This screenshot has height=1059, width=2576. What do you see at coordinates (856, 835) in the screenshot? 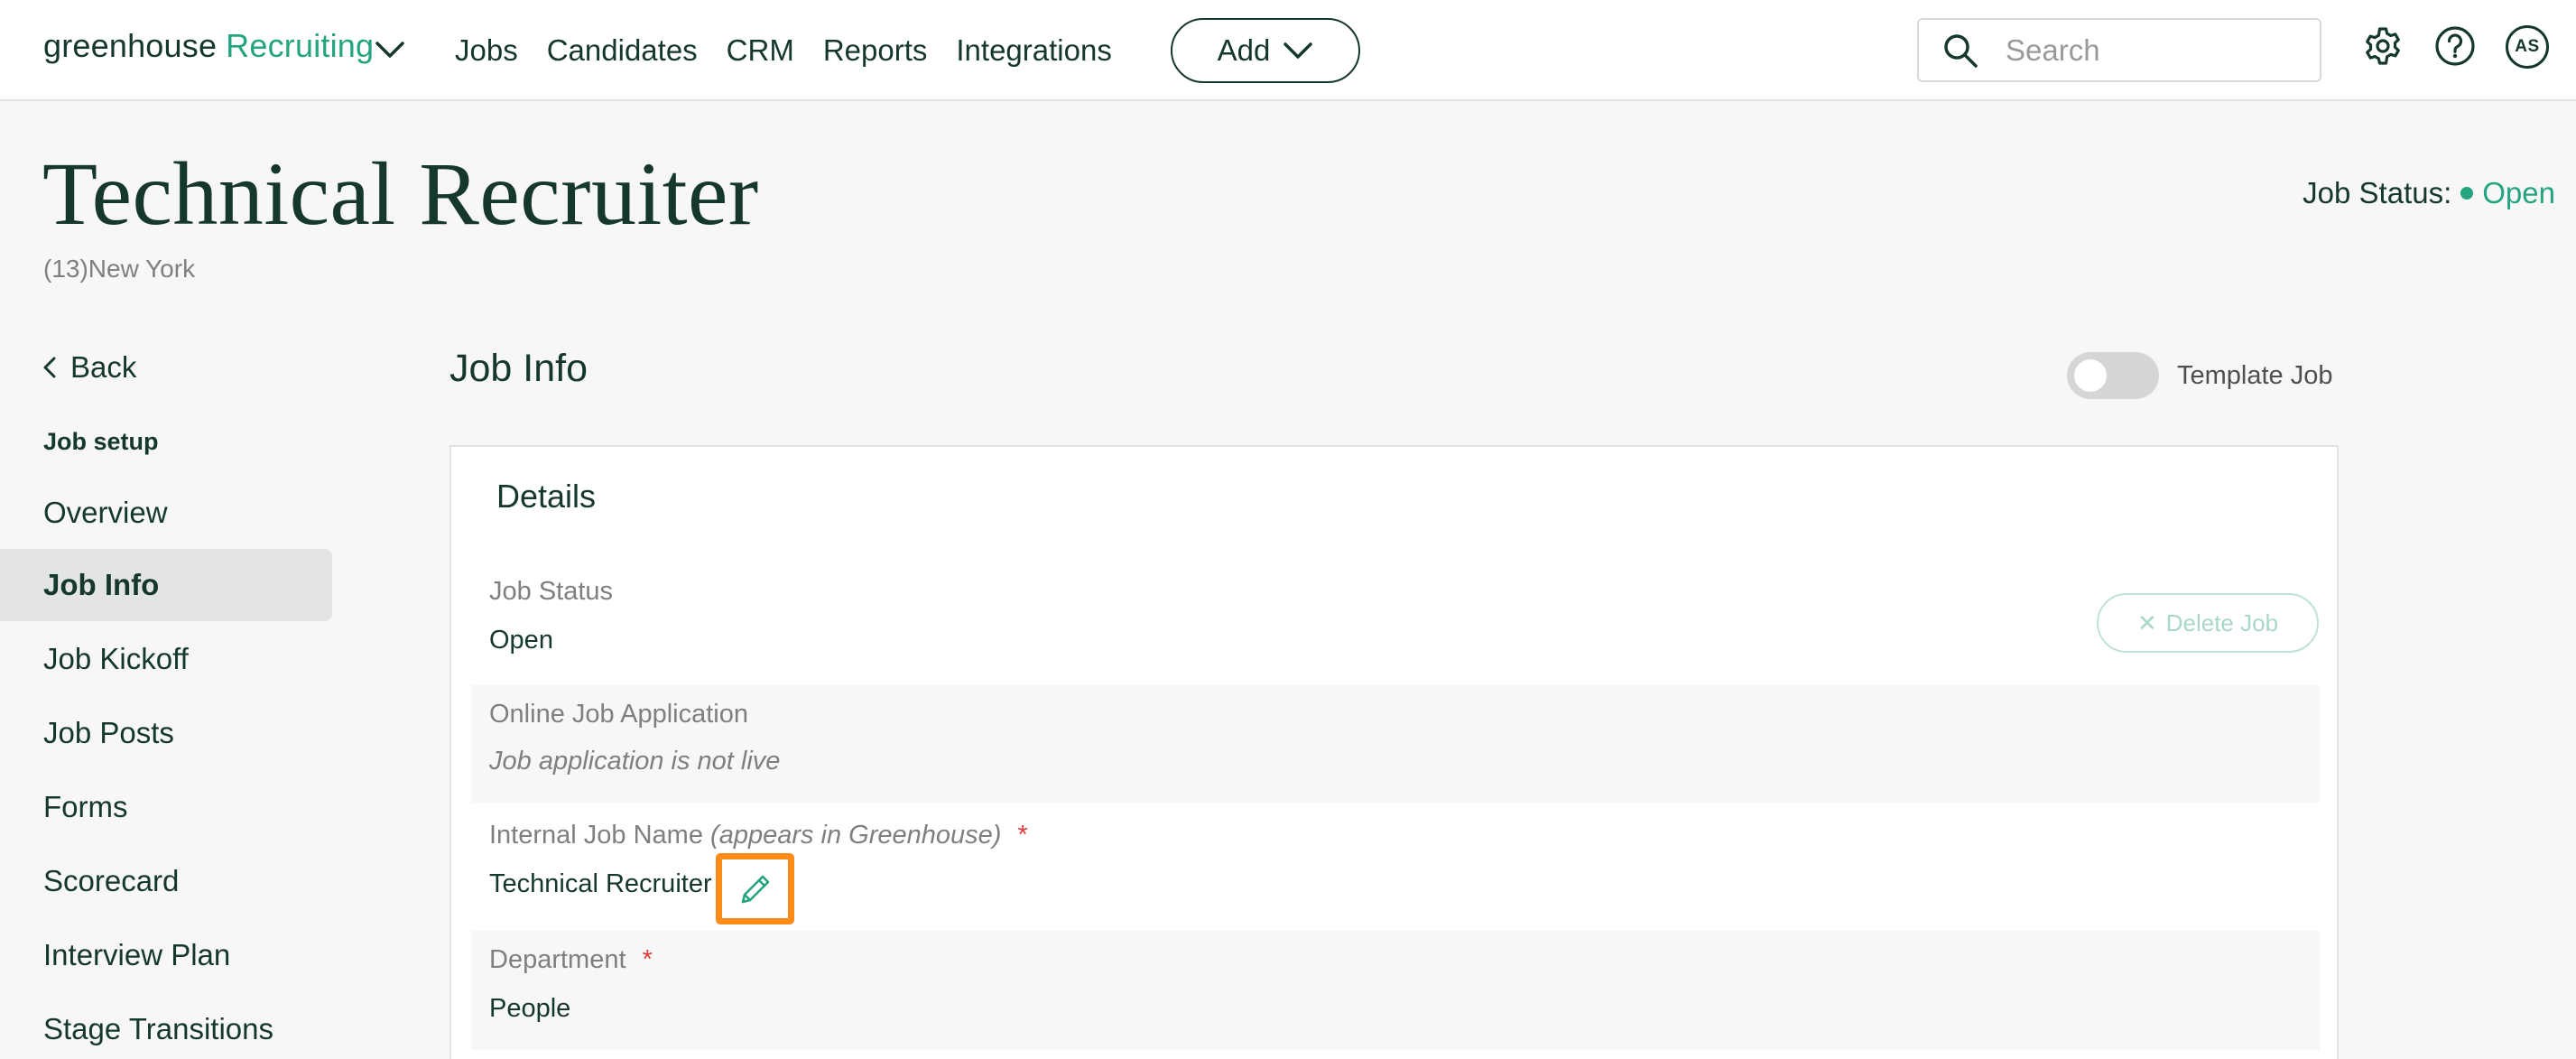
I see `field-label-note: (appears in Greenhouse)` at bounding box center [856, 835].